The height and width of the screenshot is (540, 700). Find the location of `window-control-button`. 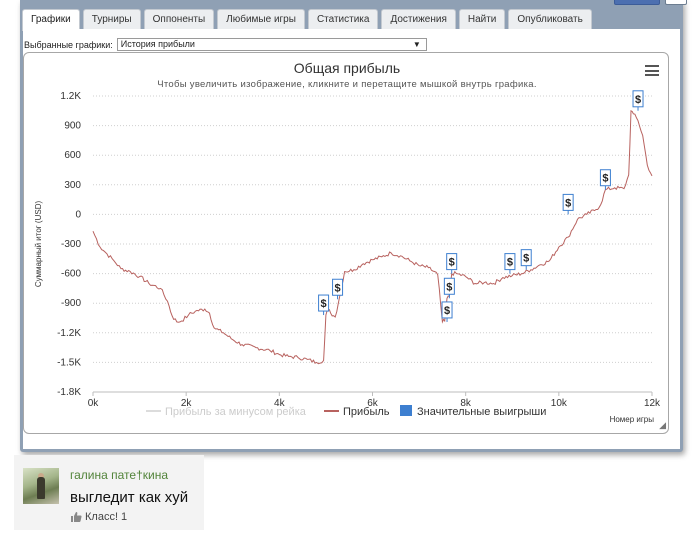

window-control-button is located at coordinates (676, 2).